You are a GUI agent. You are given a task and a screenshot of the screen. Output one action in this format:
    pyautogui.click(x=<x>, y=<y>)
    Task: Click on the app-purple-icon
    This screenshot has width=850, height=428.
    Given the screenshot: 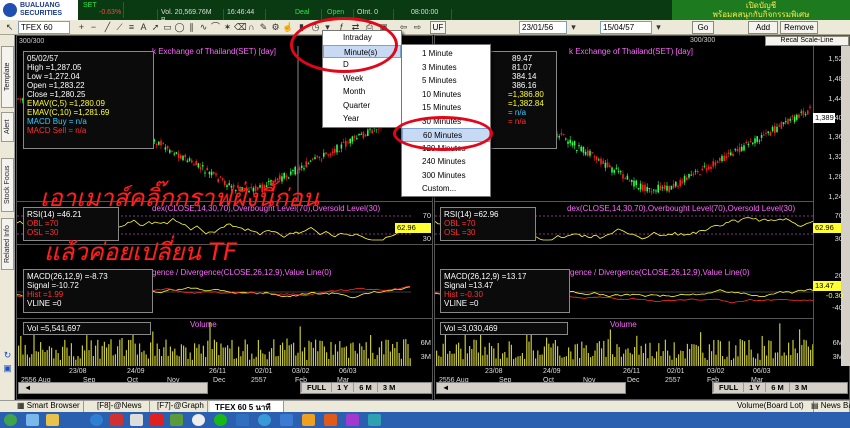 What is the action you would take?
    pyautogui.click(x=352, y=420)
    